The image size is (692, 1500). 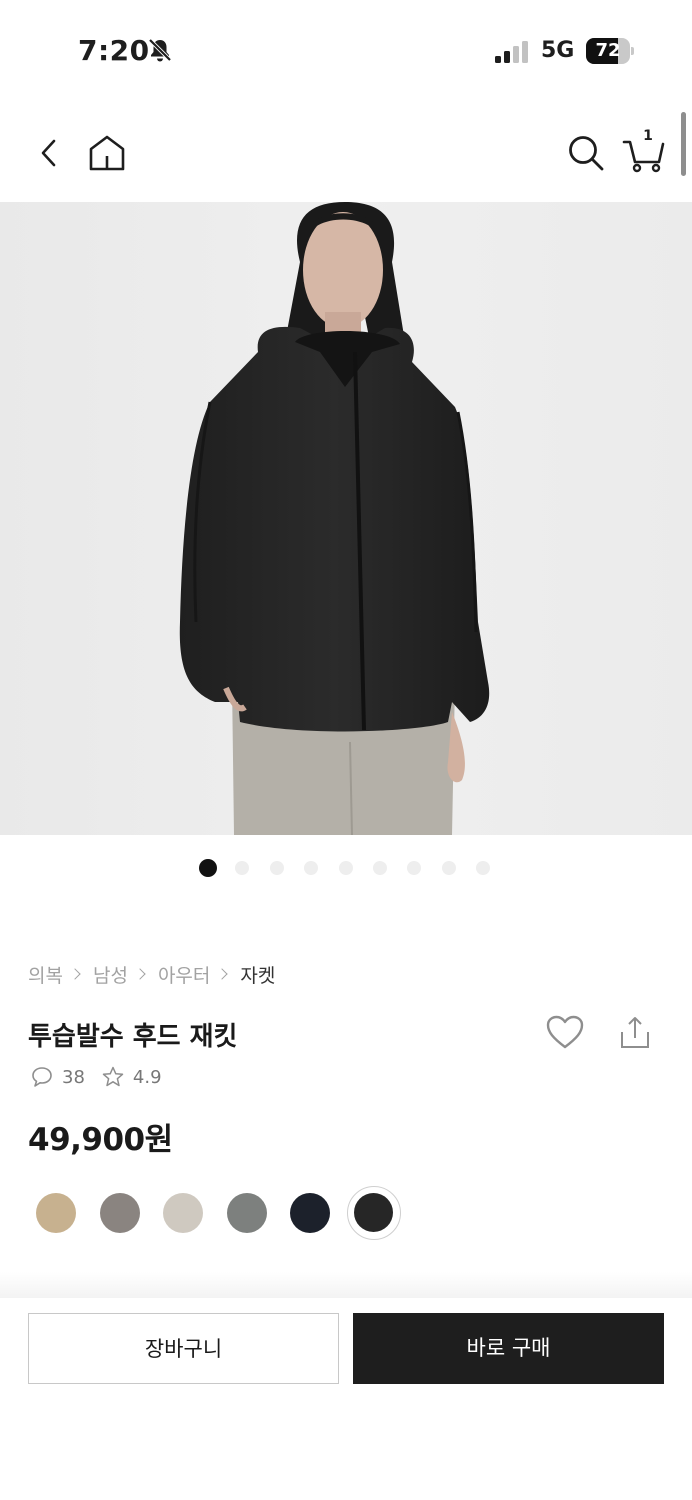 What do you see at coordinates (133, 1037) in the screenshot?
I see `product-title: 투습발수 후드 재킷` at bounding box center [133, 1037].